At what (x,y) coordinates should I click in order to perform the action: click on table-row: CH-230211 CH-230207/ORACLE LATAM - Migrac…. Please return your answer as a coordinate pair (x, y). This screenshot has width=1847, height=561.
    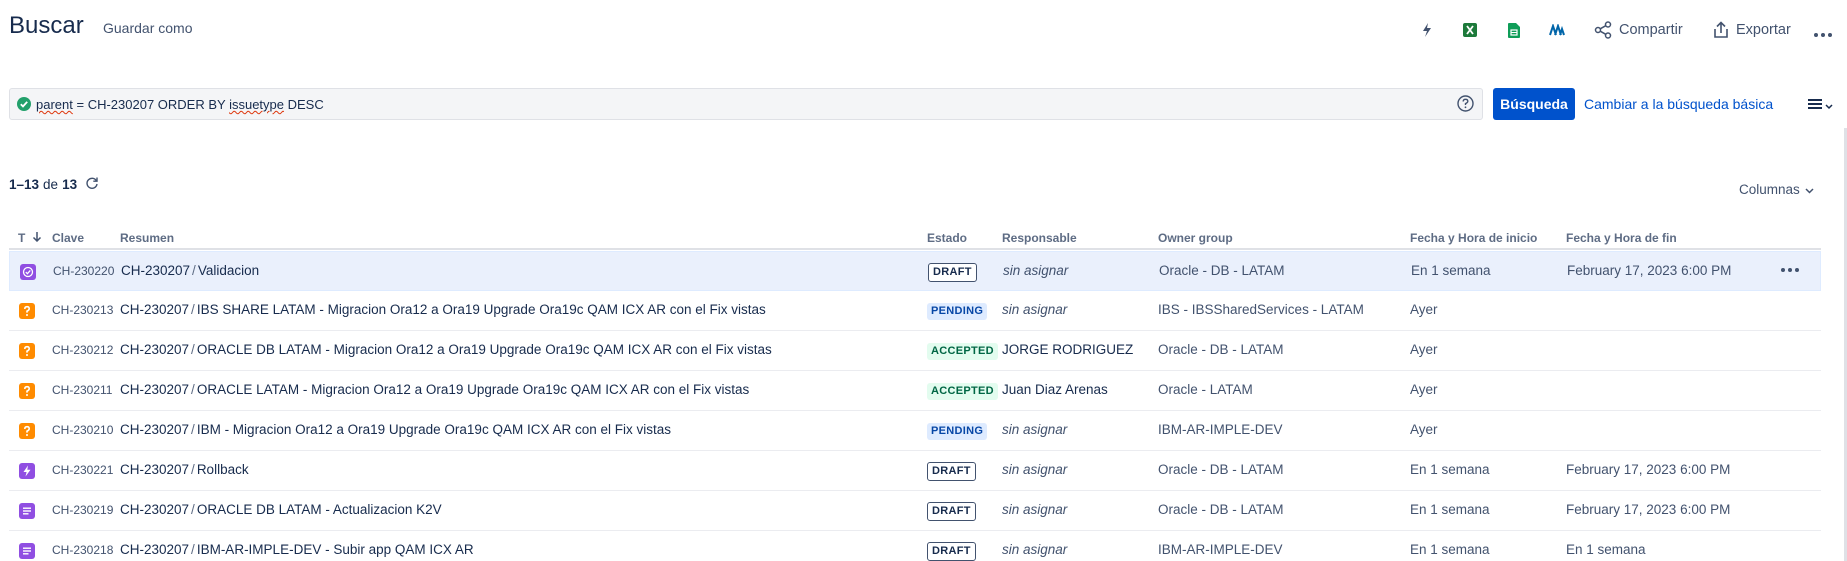
    Looking at the image, I should click on (915, 391).